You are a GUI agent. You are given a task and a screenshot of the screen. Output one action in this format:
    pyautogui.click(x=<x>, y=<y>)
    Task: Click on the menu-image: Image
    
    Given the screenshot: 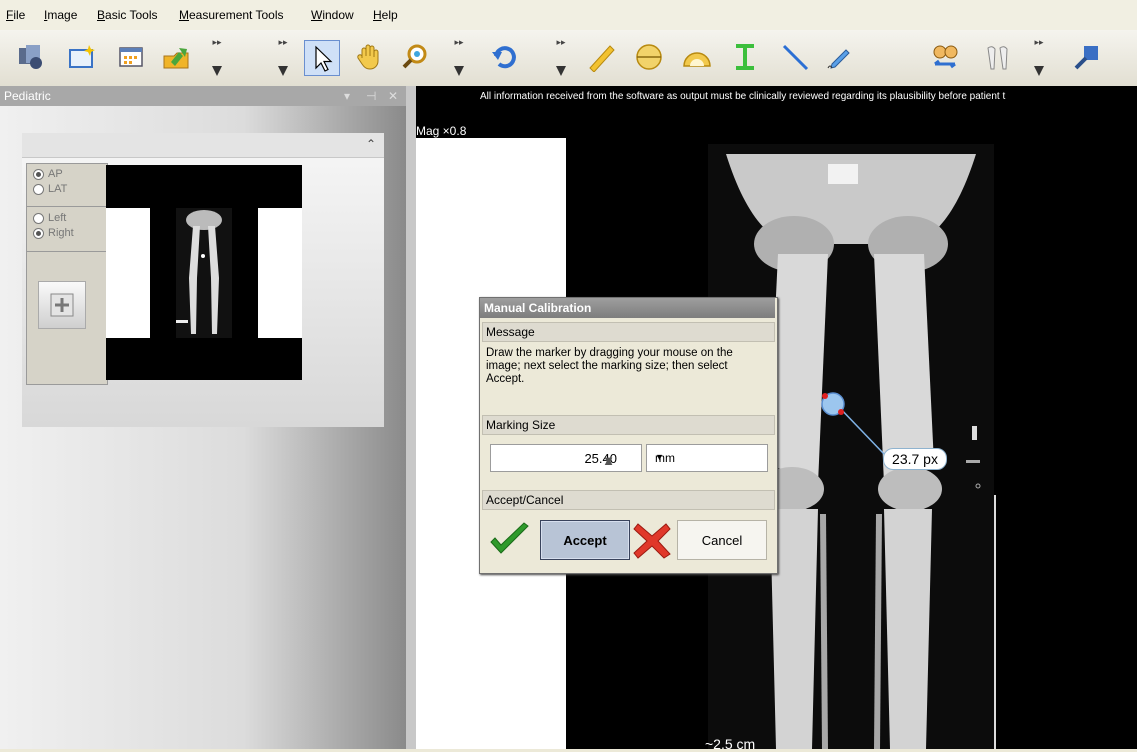 What is the action you would take?
    pyautogui.click(x=60, y=15)
    